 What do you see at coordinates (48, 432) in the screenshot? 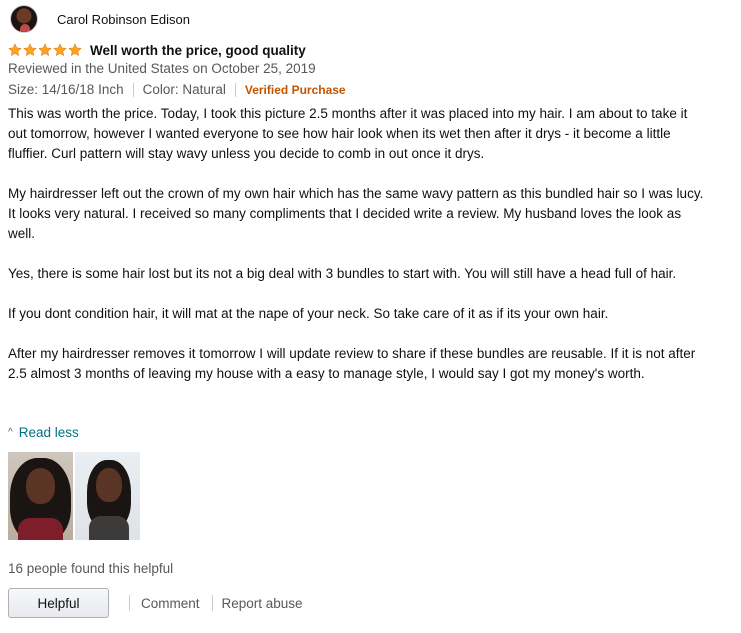
I see `read-less-label: Read less` at bounding box center [48, 432].